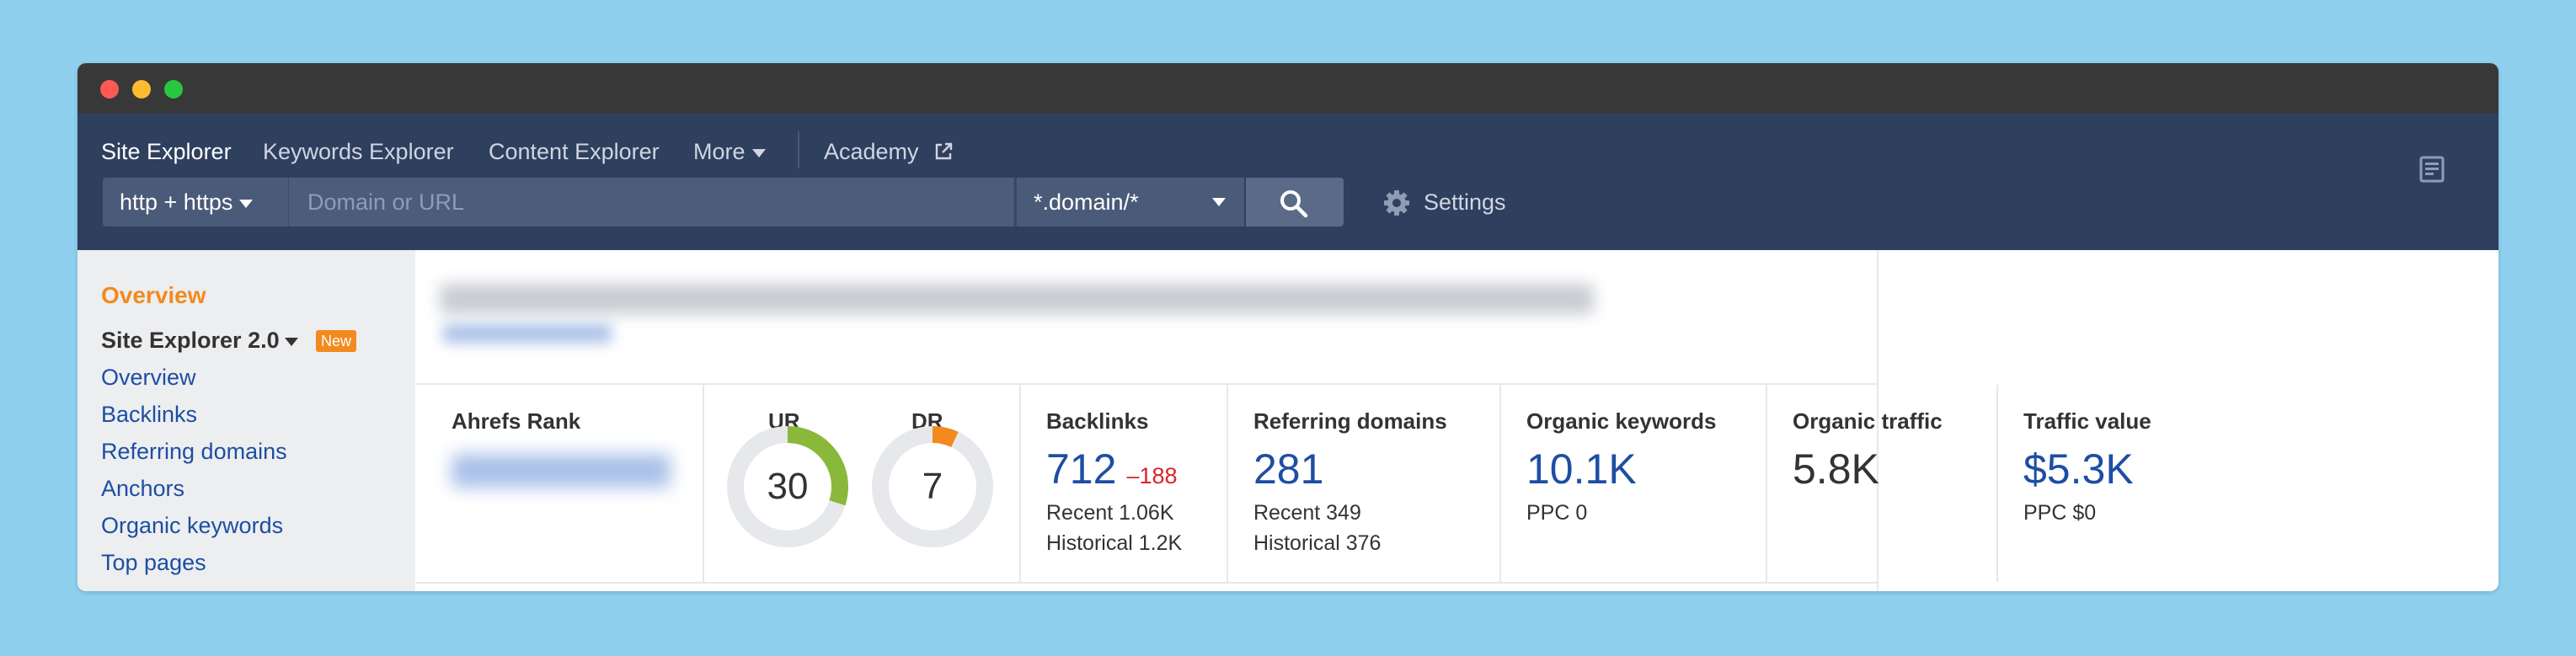  I want to click on organic-keywords-ppc: PPC 0, so click(1557, 513).